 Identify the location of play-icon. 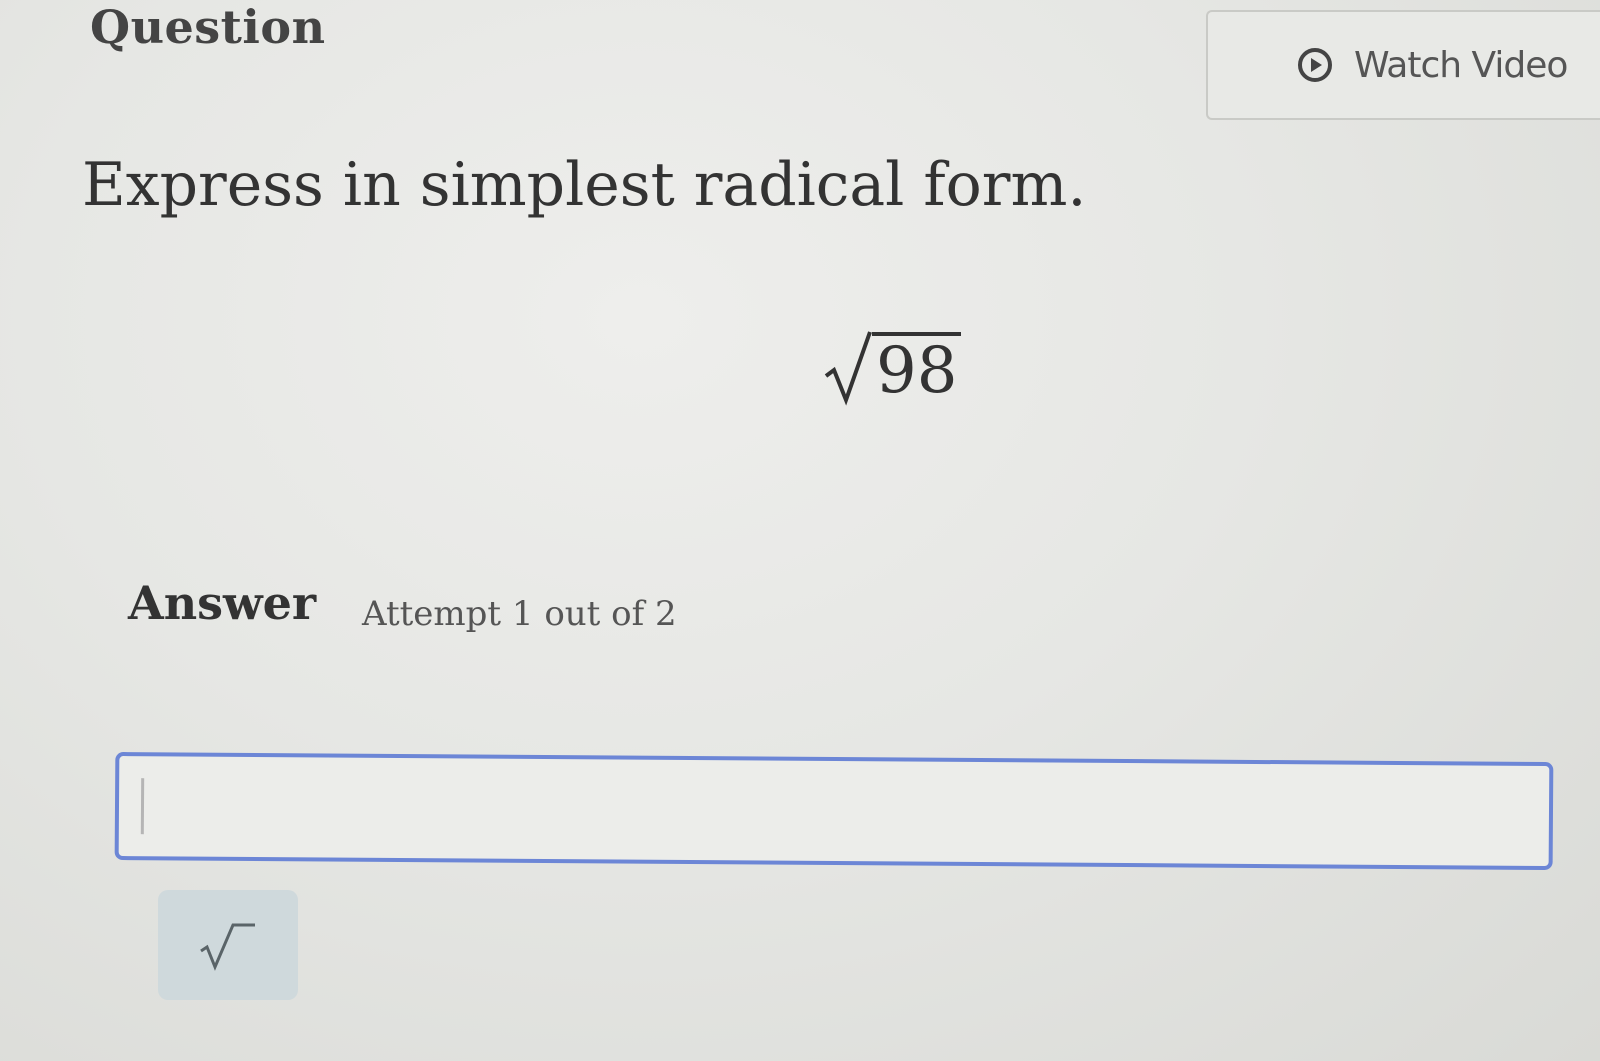
(1315, 65).